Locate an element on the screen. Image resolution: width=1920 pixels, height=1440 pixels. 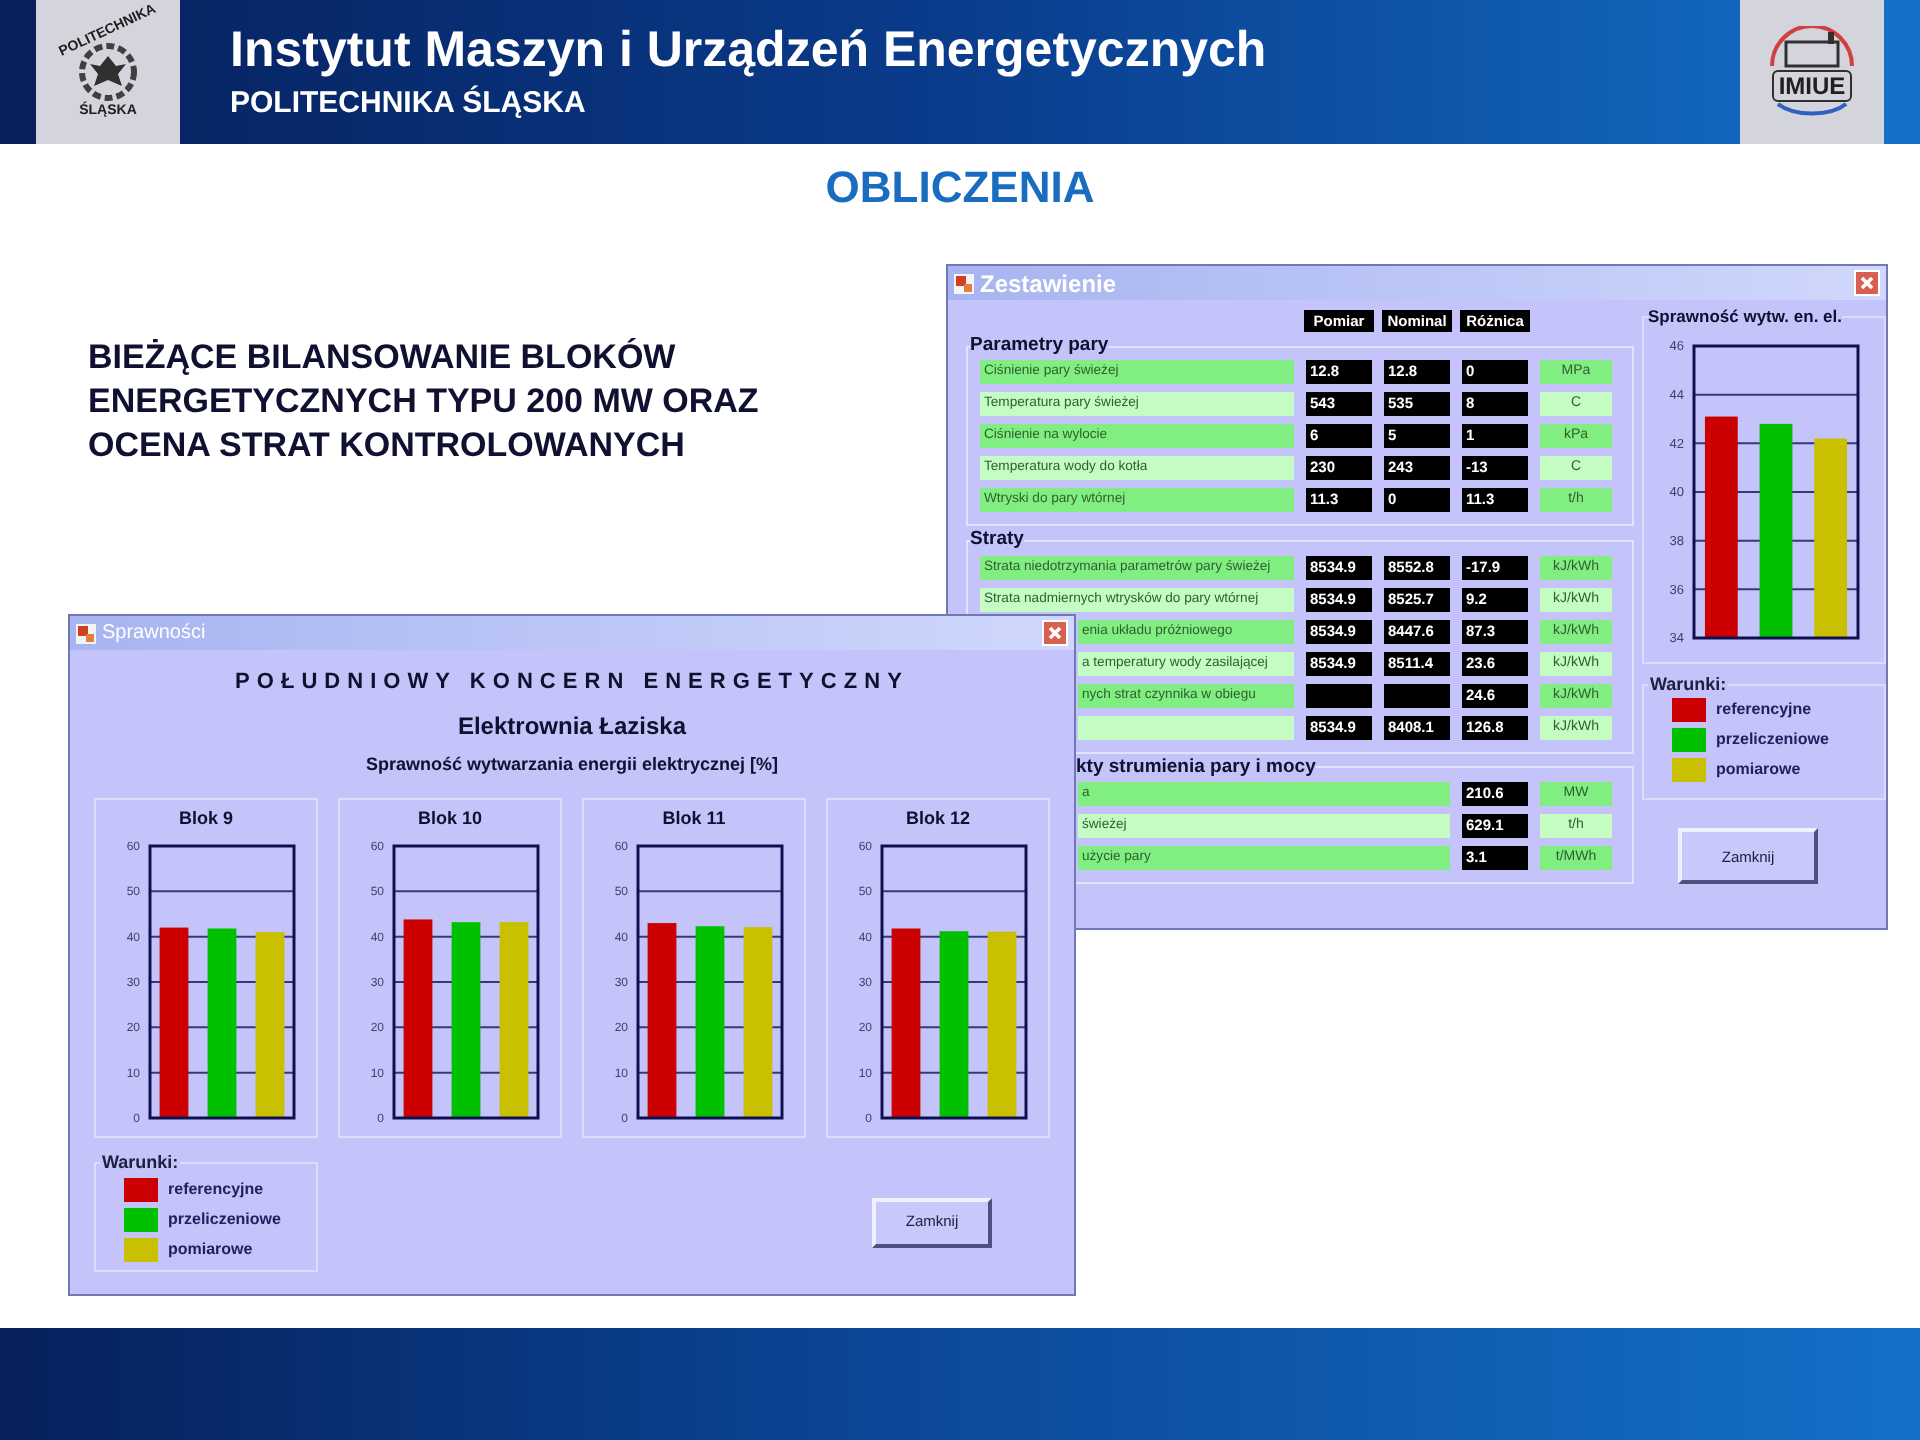
window-title: Zestawienie is located at coordinates (1048, 284).